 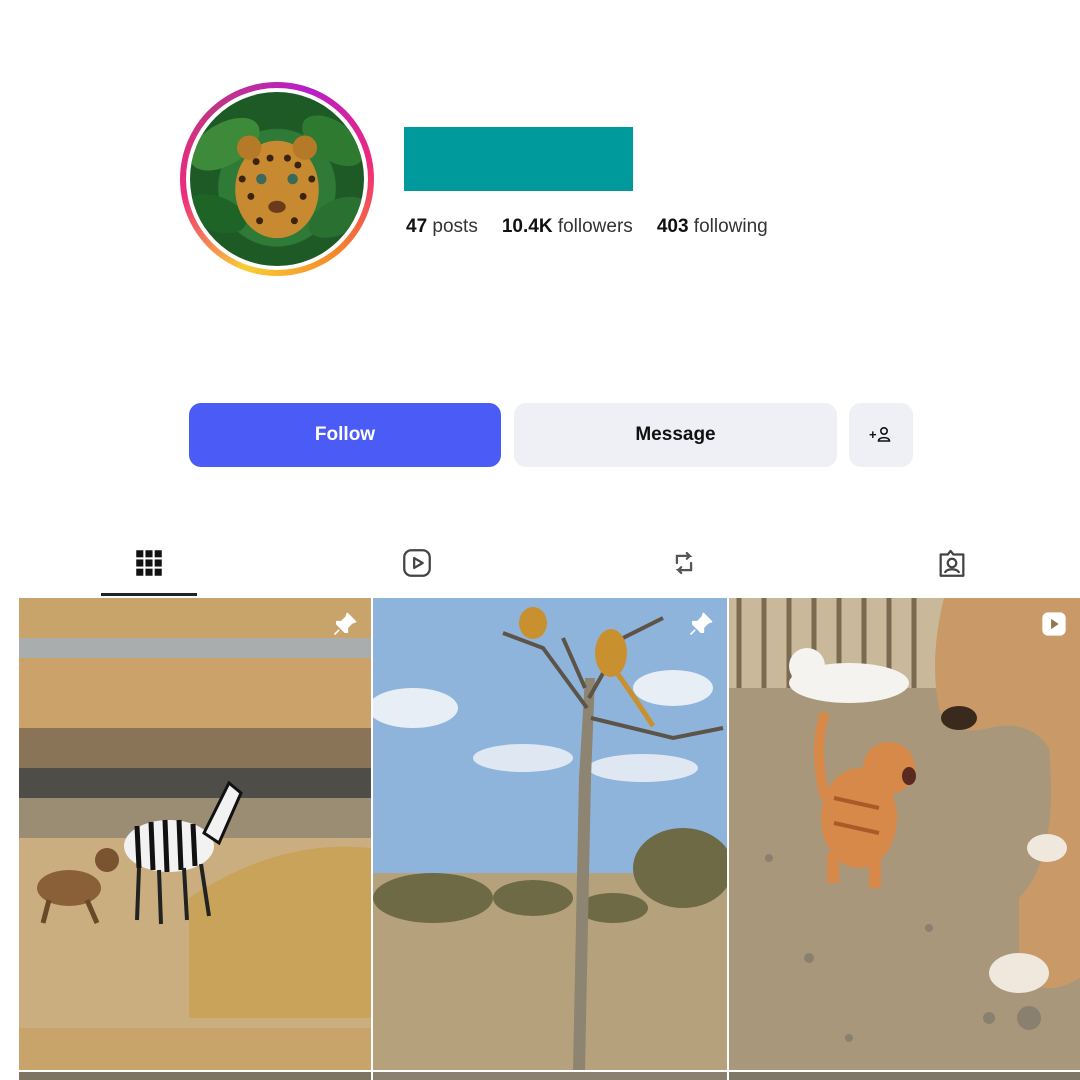 I want to click on reel-badge, so click(x=1054, y=624).